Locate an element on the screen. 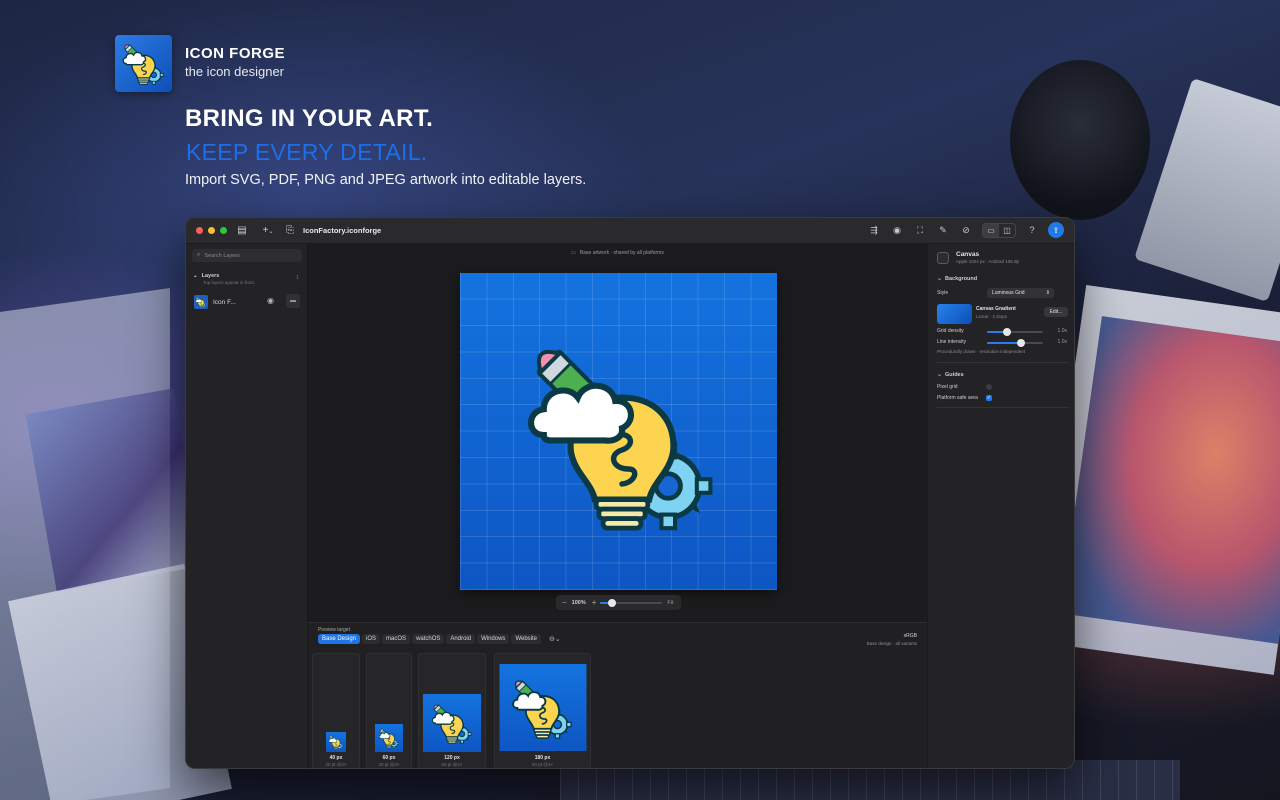  background-section-header: ⌄ Background is located at coordinates (957, 278).